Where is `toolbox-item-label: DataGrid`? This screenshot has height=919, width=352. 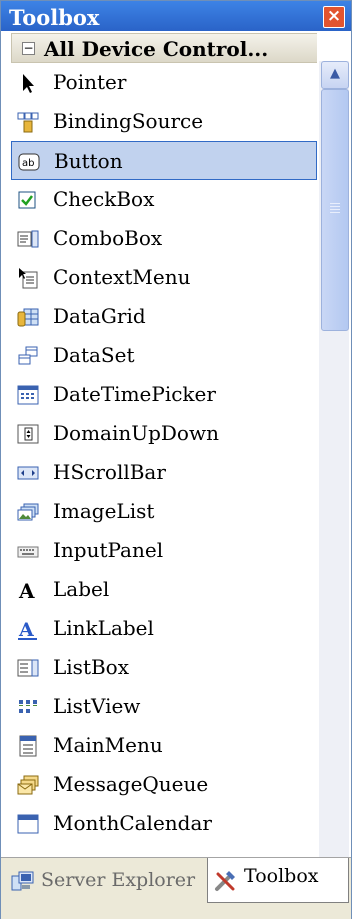 toolbox-item-label: DataGrid is located at coordinates (99, 316).